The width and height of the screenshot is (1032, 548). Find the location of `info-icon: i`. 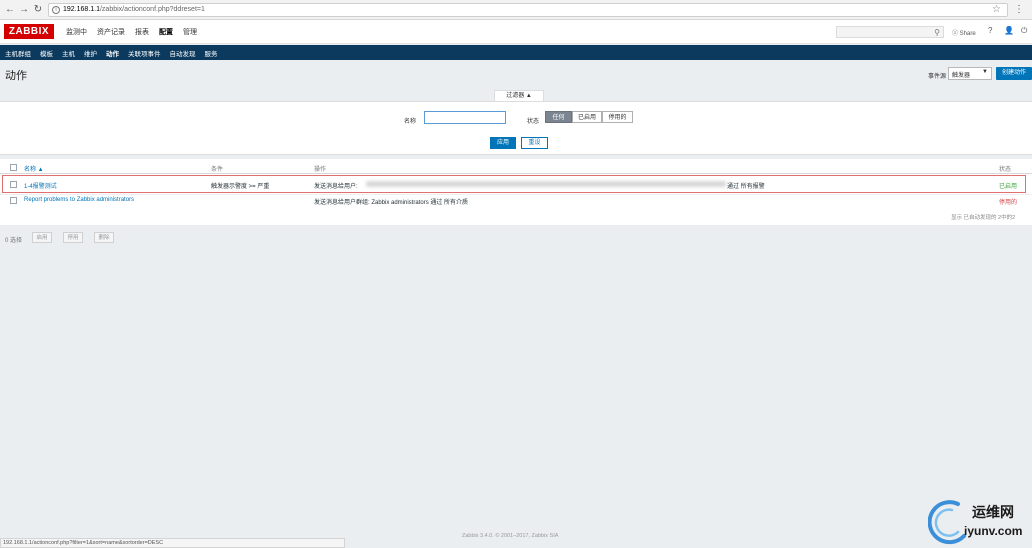

info-icon: i is located at coordinates (56, 10).